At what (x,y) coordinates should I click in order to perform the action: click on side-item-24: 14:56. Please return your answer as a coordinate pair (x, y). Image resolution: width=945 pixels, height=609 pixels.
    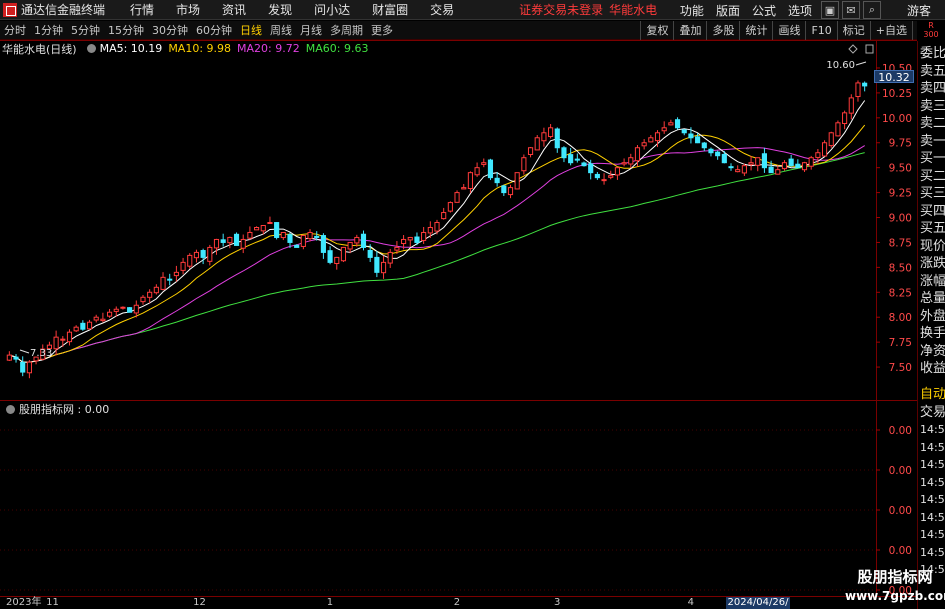
    Looking at the image, I should click on (932, 464).